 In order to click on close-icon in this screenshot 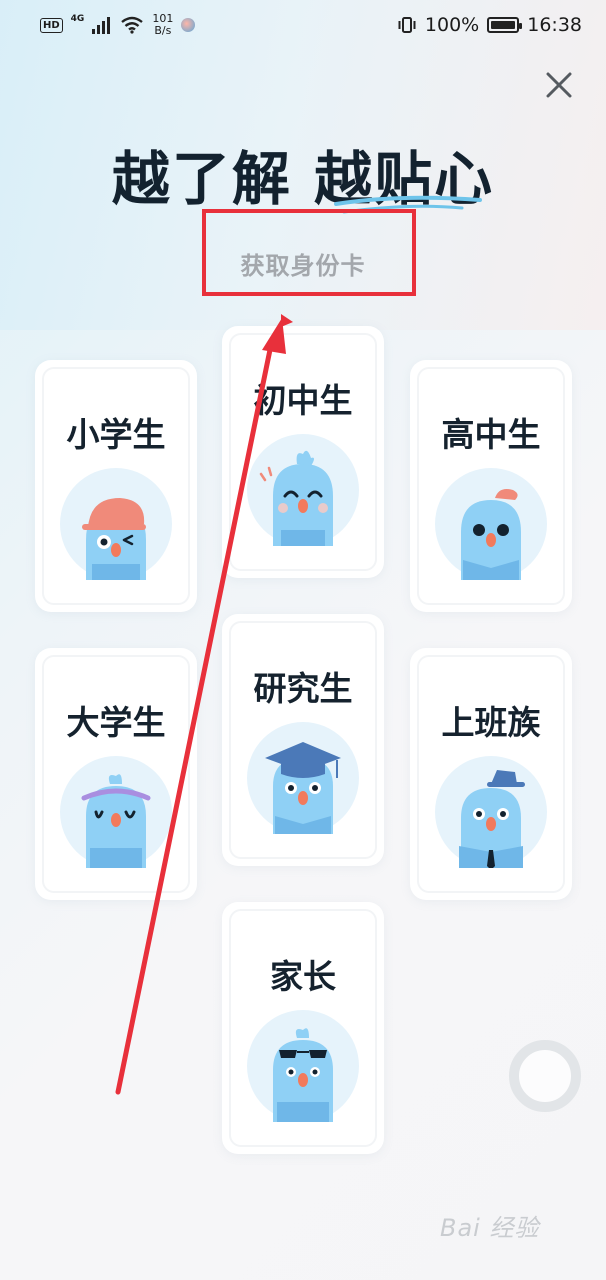, I will do `click(559, 85)`.